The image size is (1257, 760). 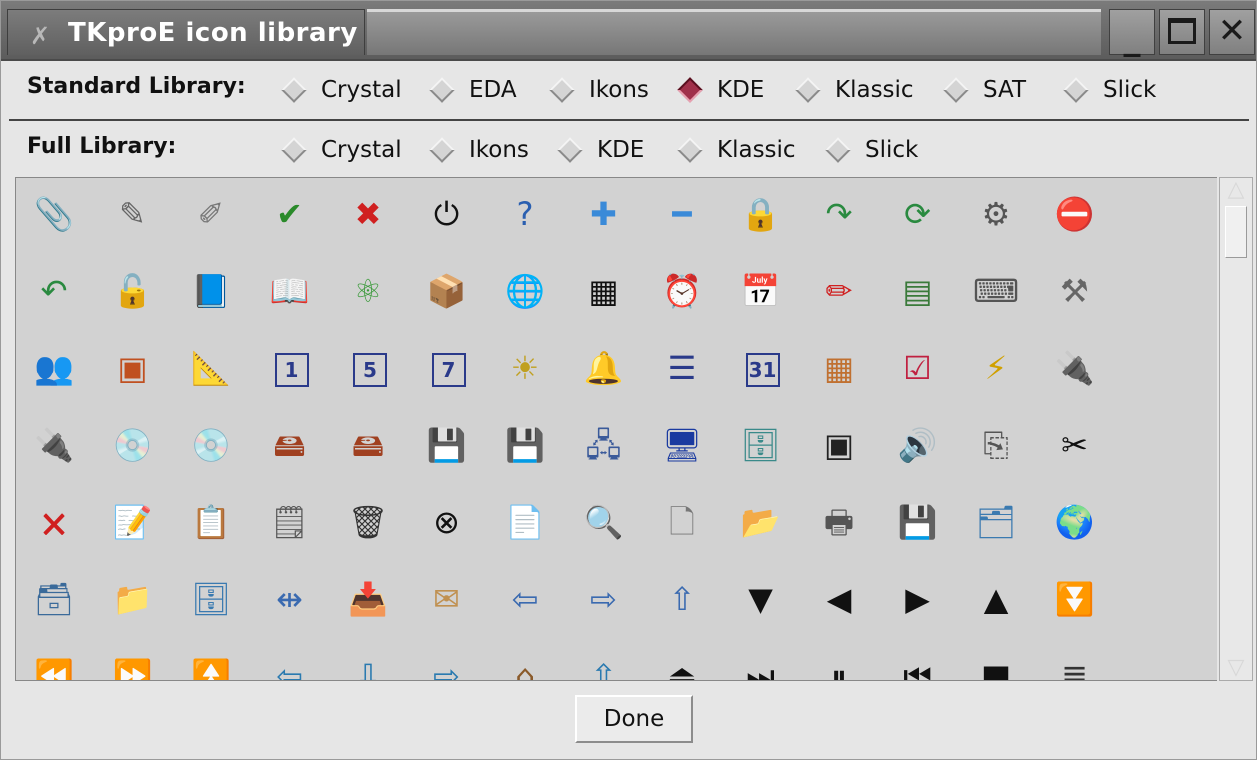 What do you see at coordinates (525, 291) in the screenshot?
I see `globe-icon: 🌐` at bounding box center [525, 291].